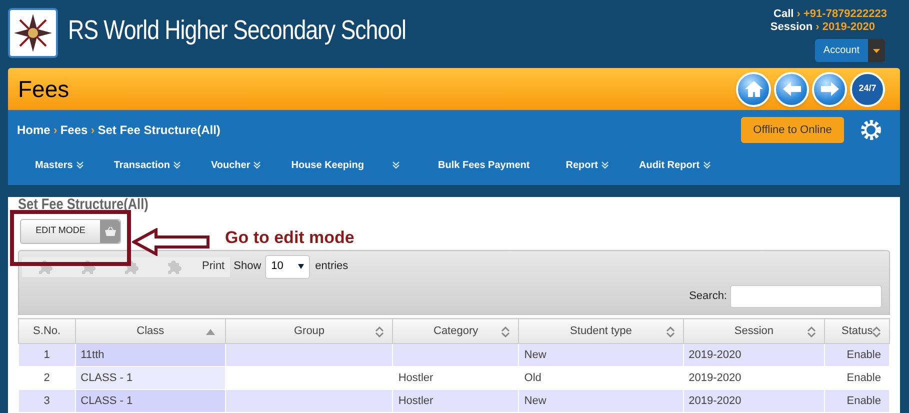 The width and height of the screenshot is (909, 413). I want to click on search-field, so click(806, 296).